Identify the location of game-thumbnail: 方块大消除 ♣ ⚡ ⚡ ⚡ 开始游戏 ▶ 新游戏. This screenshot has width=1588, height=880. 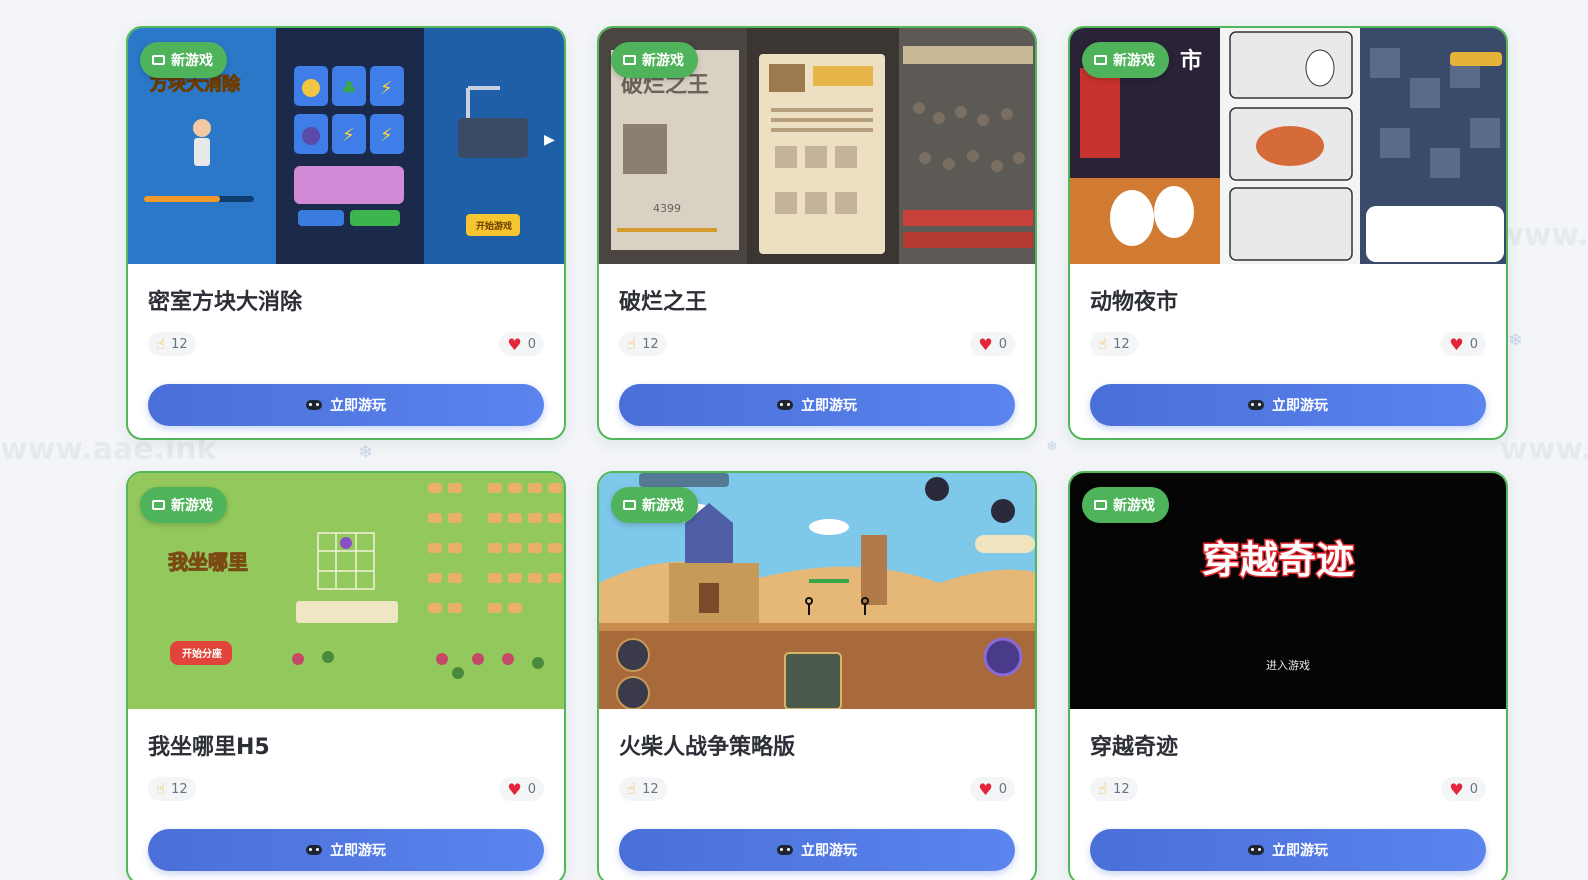
(346, 146).